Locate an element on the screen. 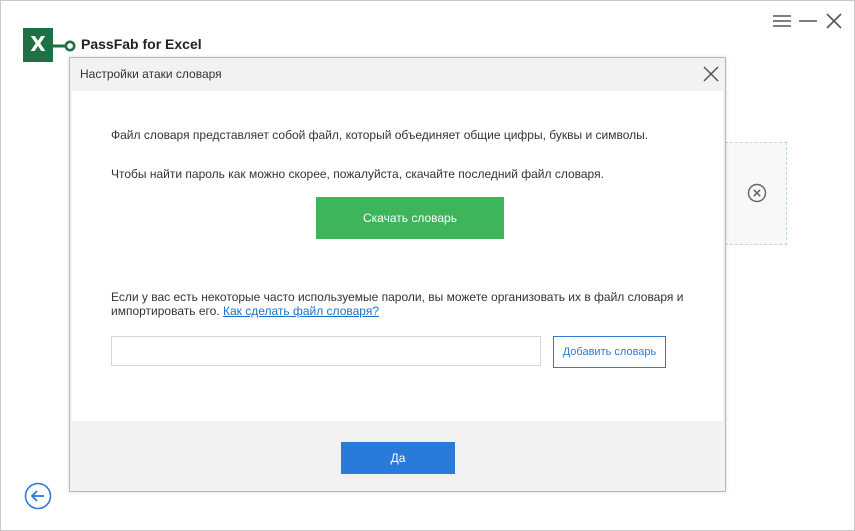 The width and height of the screenshot is (855, 531). menu-button is located at coordinates (782, 21).